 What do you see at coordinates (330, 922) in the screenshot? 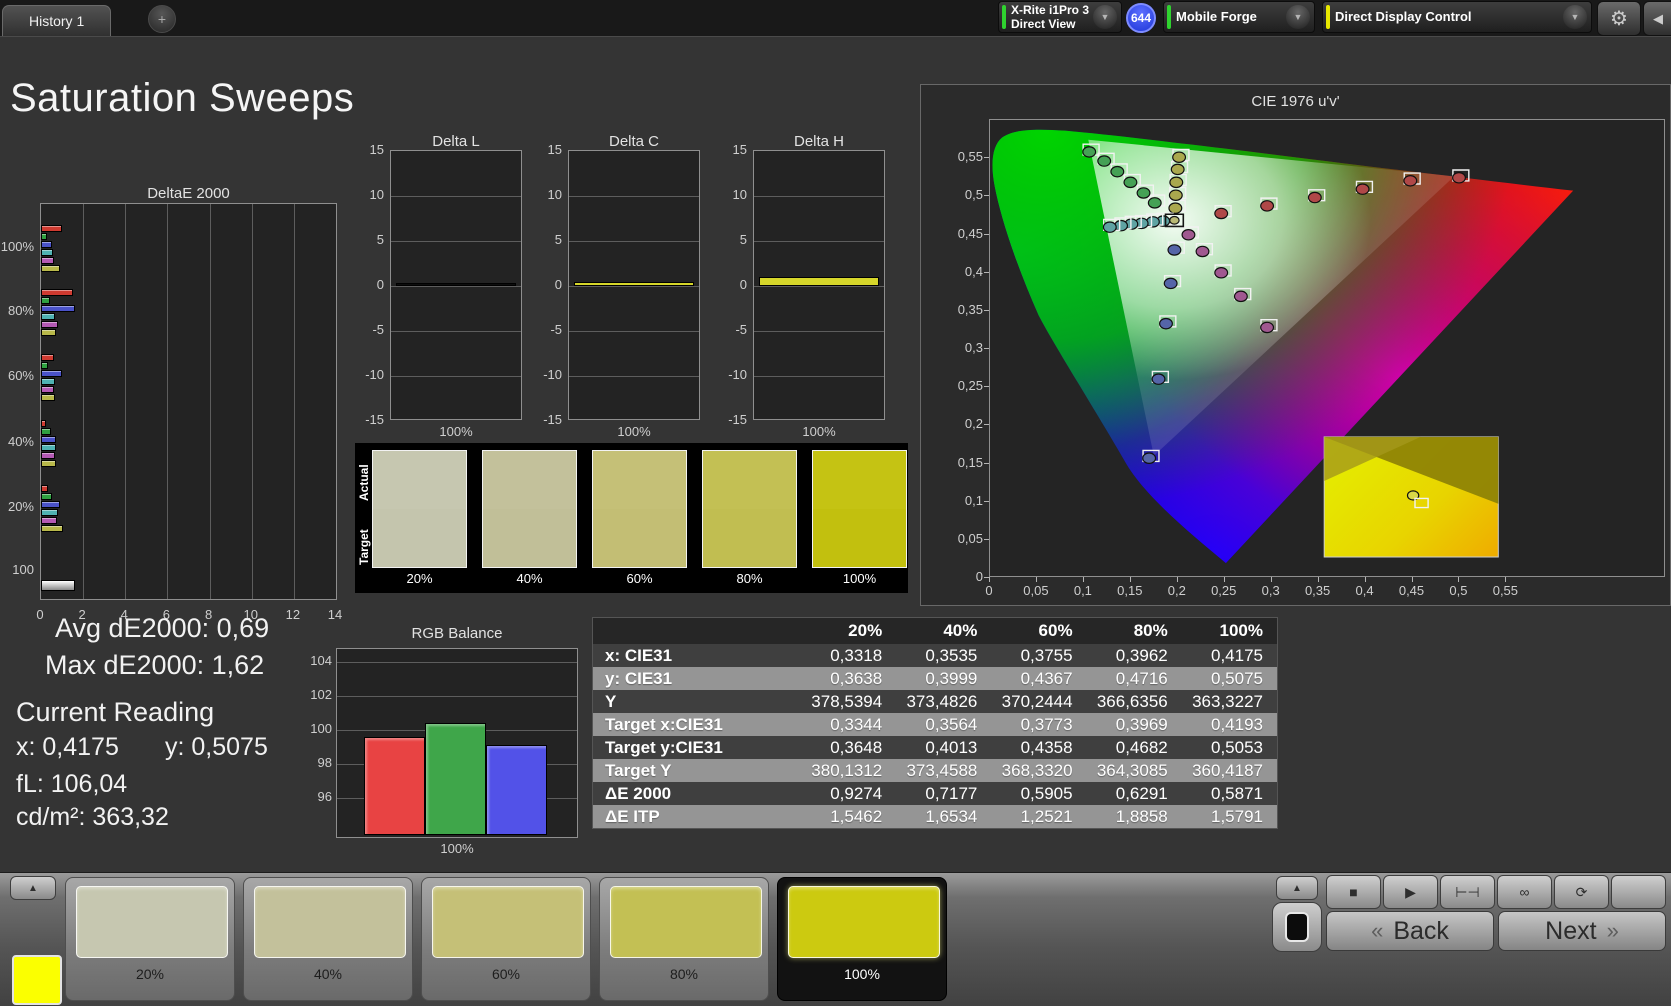
I see `level-swatch` at bounding box center [330, 922].